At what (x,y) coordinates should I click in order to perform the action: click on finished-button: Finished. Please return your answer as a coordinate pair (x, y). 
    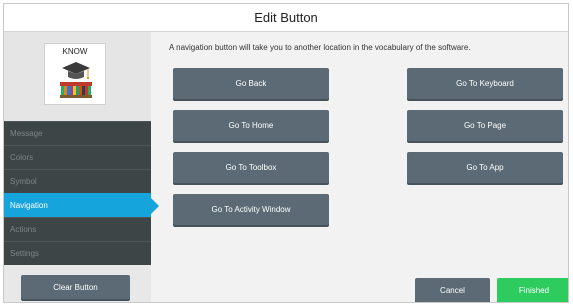
    Looking at the image, I should click on (532, 290).